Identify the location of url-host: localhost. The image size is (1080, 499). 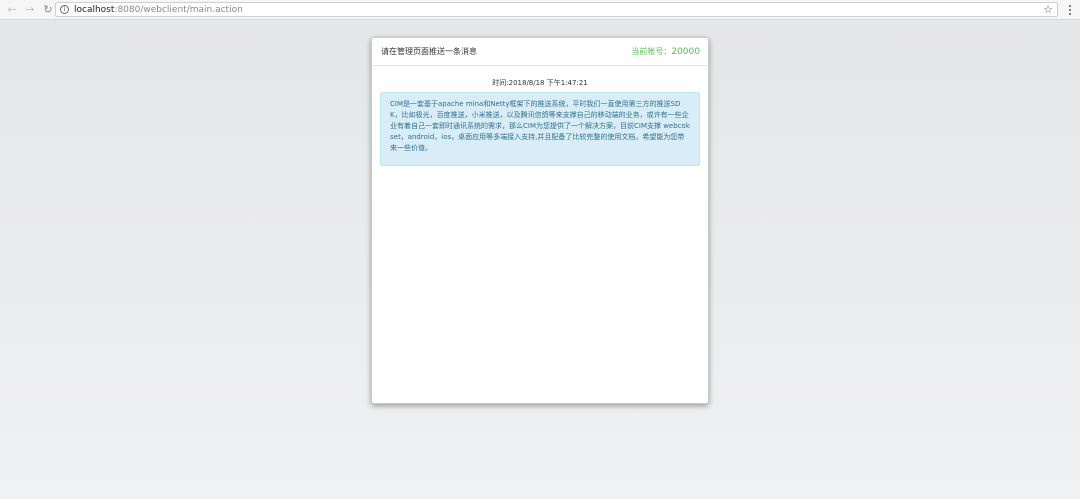
(94, 9).